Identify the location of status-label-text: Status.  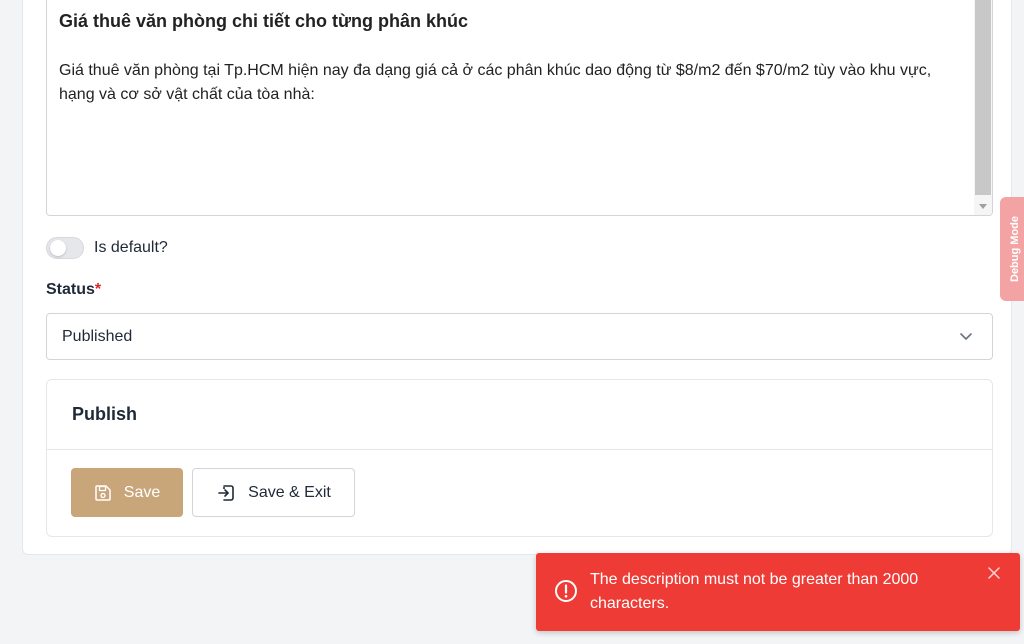
(70, 289).